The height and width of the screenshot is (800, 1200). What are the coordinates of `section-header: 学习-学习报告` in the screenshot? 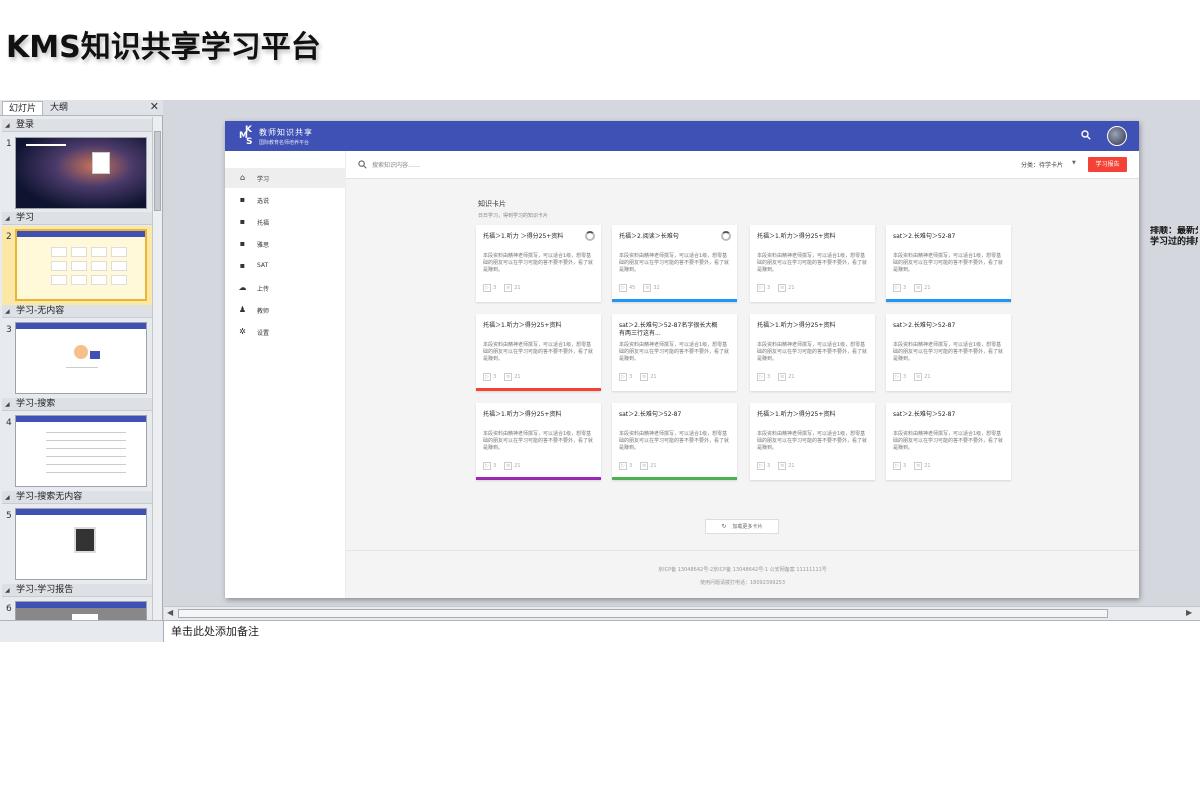 It's located at (77, 590).